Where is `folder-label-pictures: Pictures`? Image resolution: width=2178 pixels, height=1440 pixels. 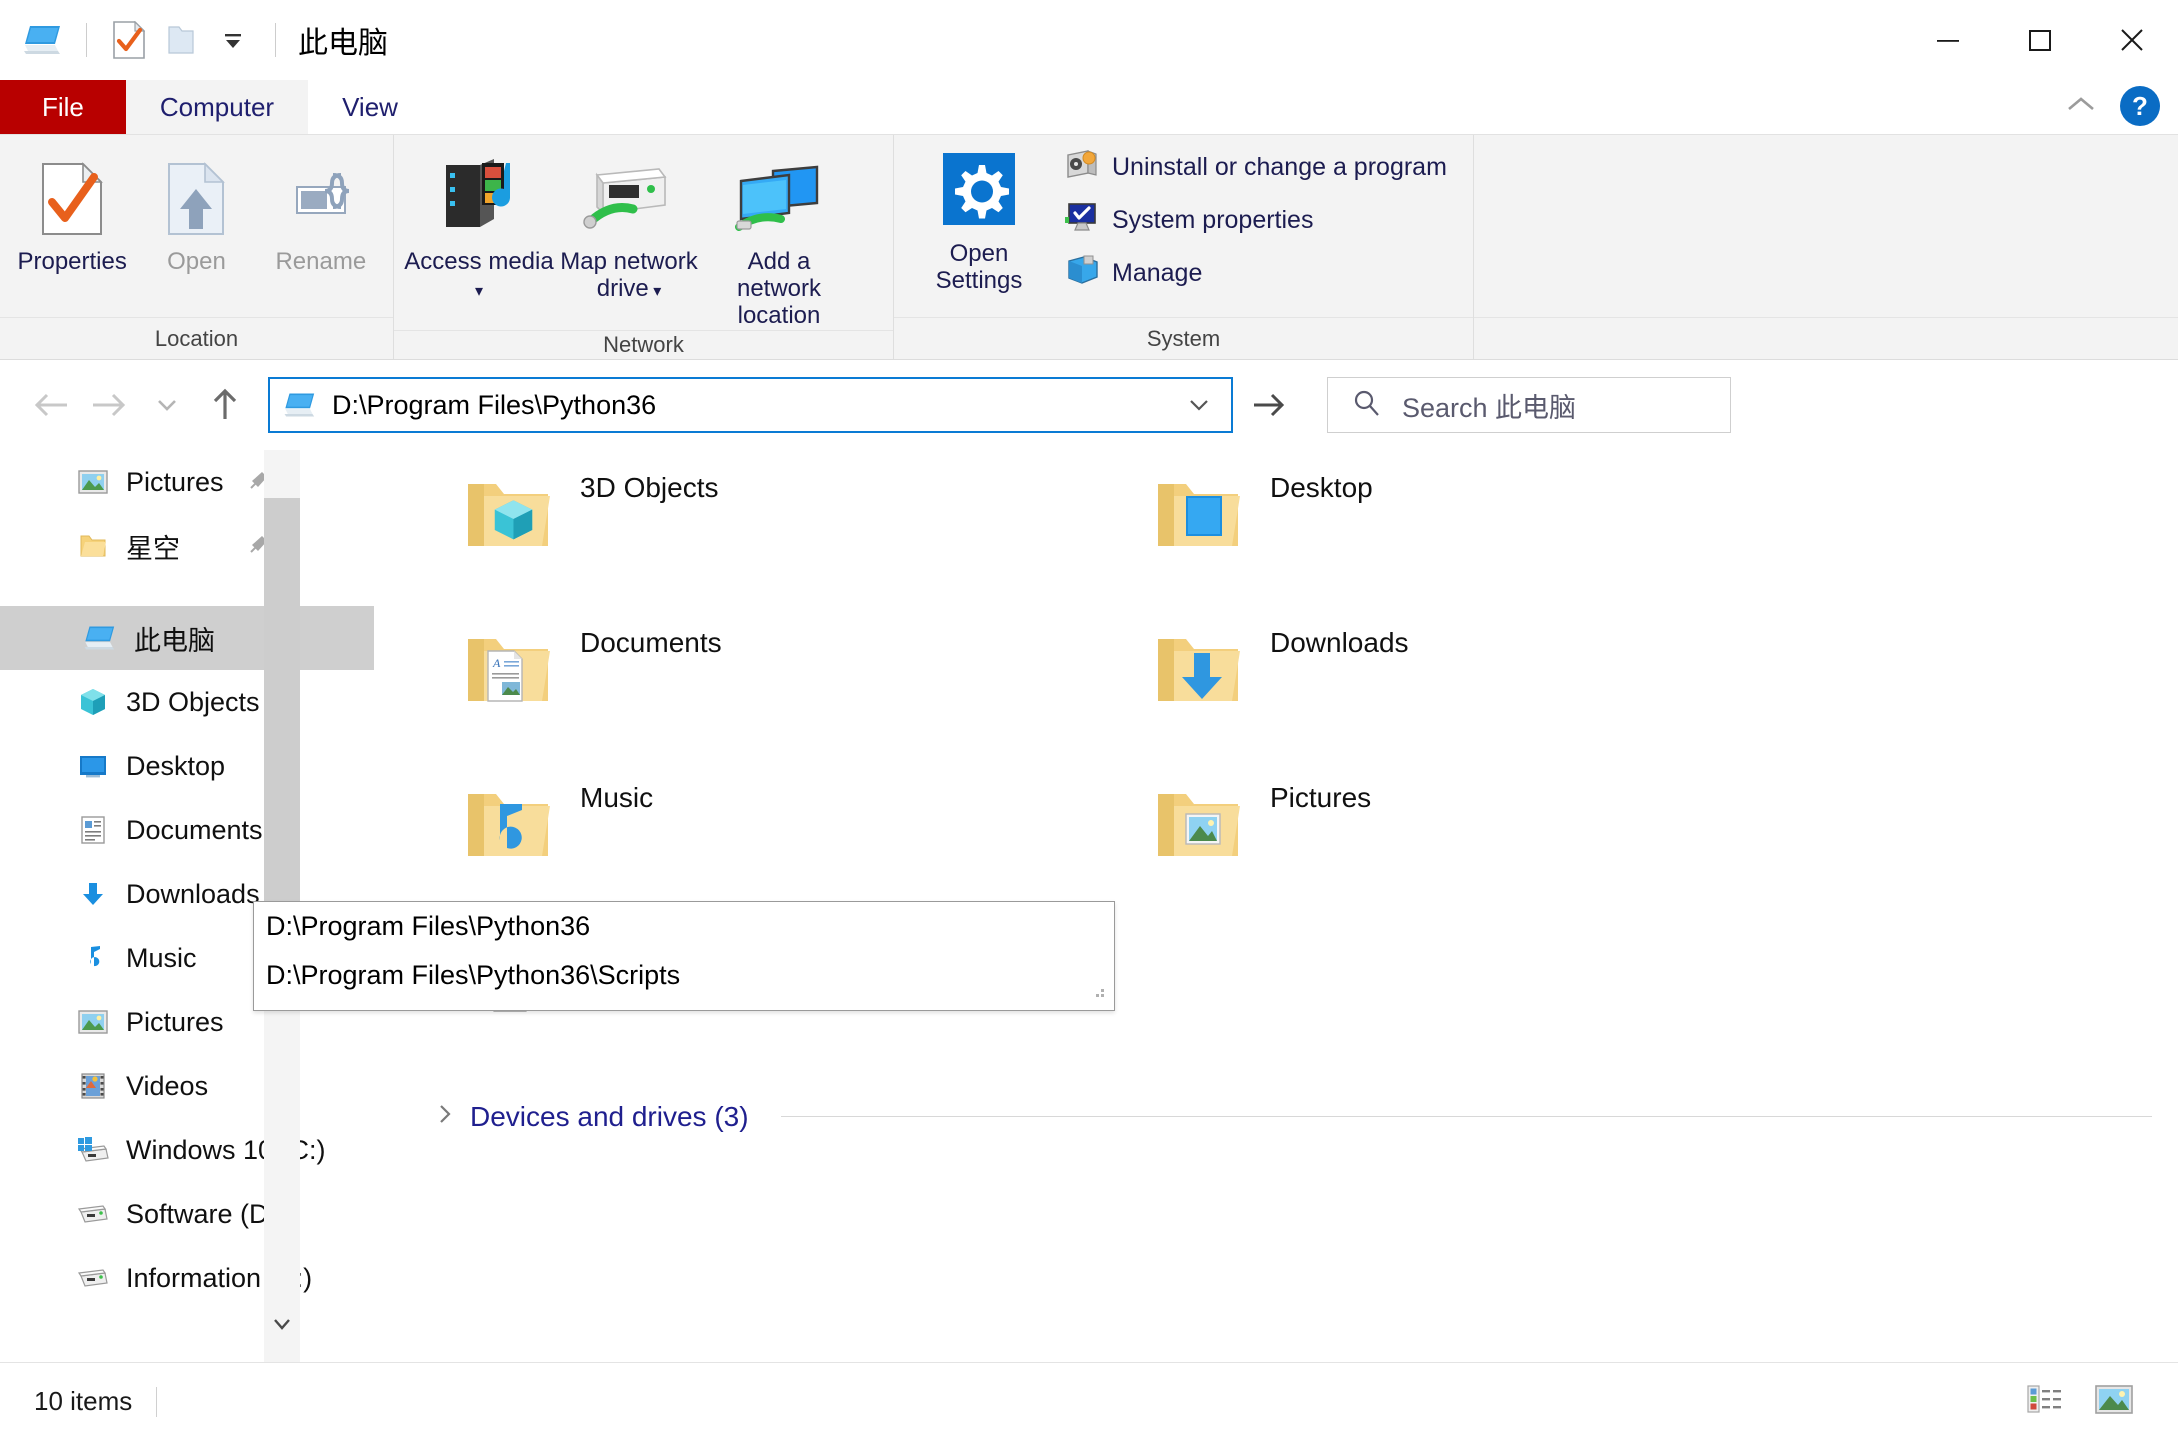
folder-label-pictures: Pictures is located at coordinates (1321, 797).